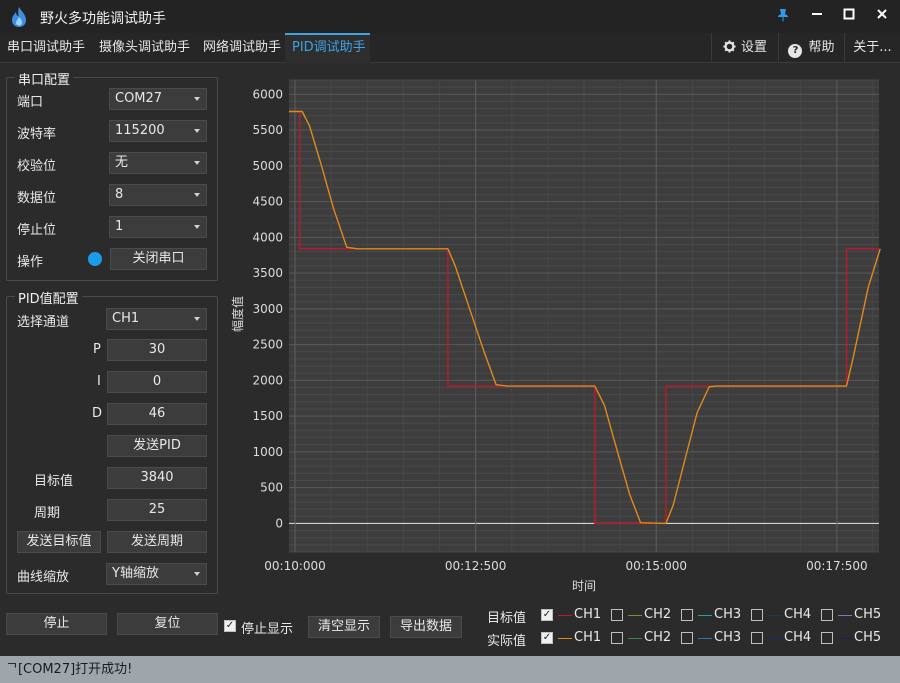 The height and width of the screenshot is (683, 900). Describe the element at coordinates (687, 638) in the screenshot. I see `actual-ch3-checkbox` at that location.